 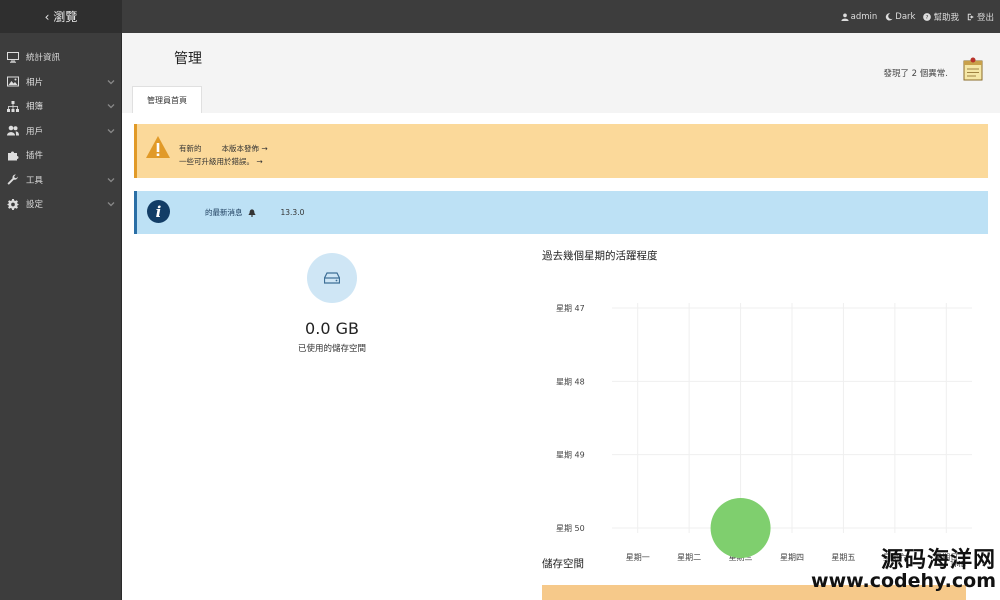 I want to click on user-label: admin, so click(x=864, y=16).